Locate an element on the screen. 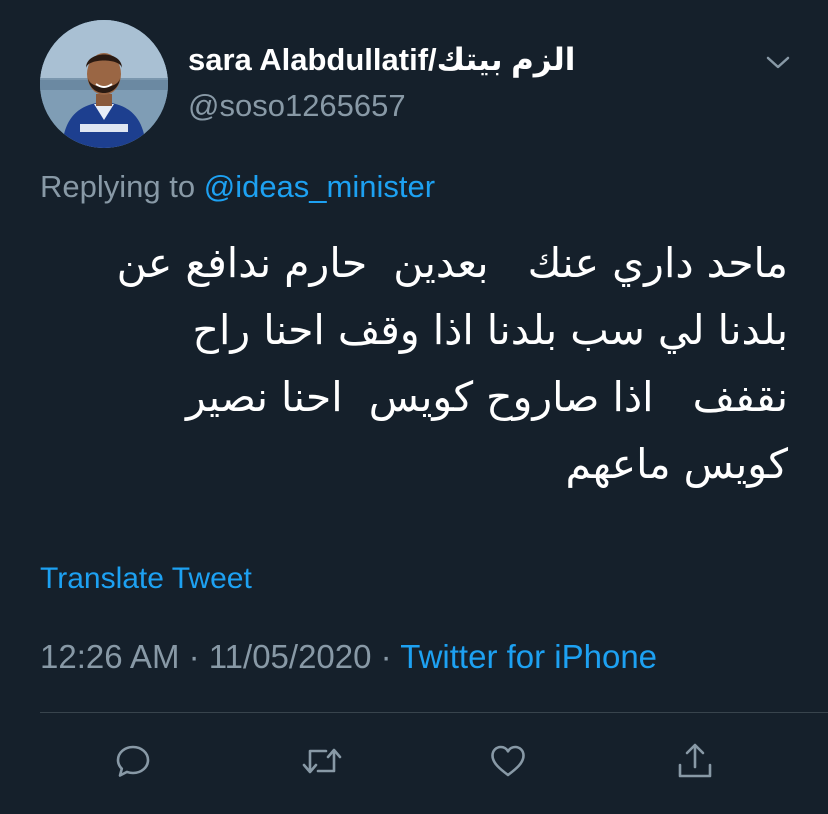  tweet-text-line: ماحد داري عنك بعدين حارم ندافع عن is located at coordinates (452, 263).